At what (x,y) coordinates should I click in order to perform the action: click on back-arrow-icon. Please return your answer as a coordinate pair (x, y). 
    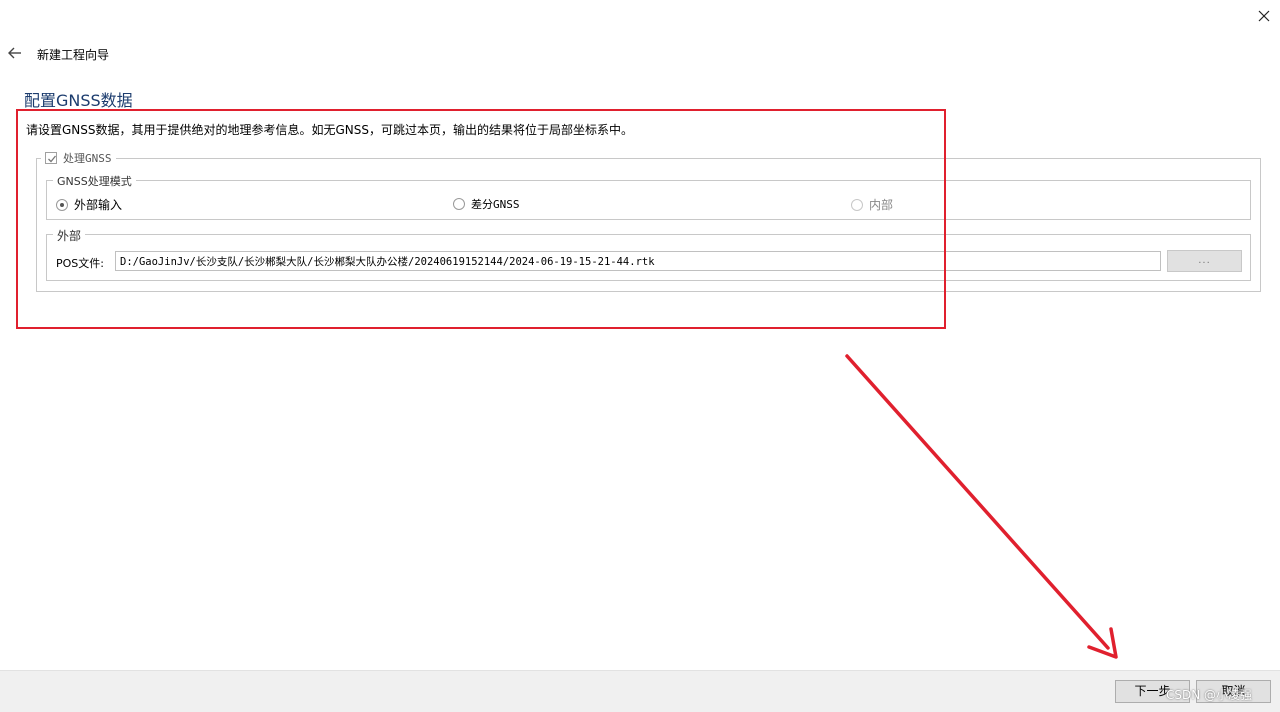
    Looking at the image, I should click on (14, 53).